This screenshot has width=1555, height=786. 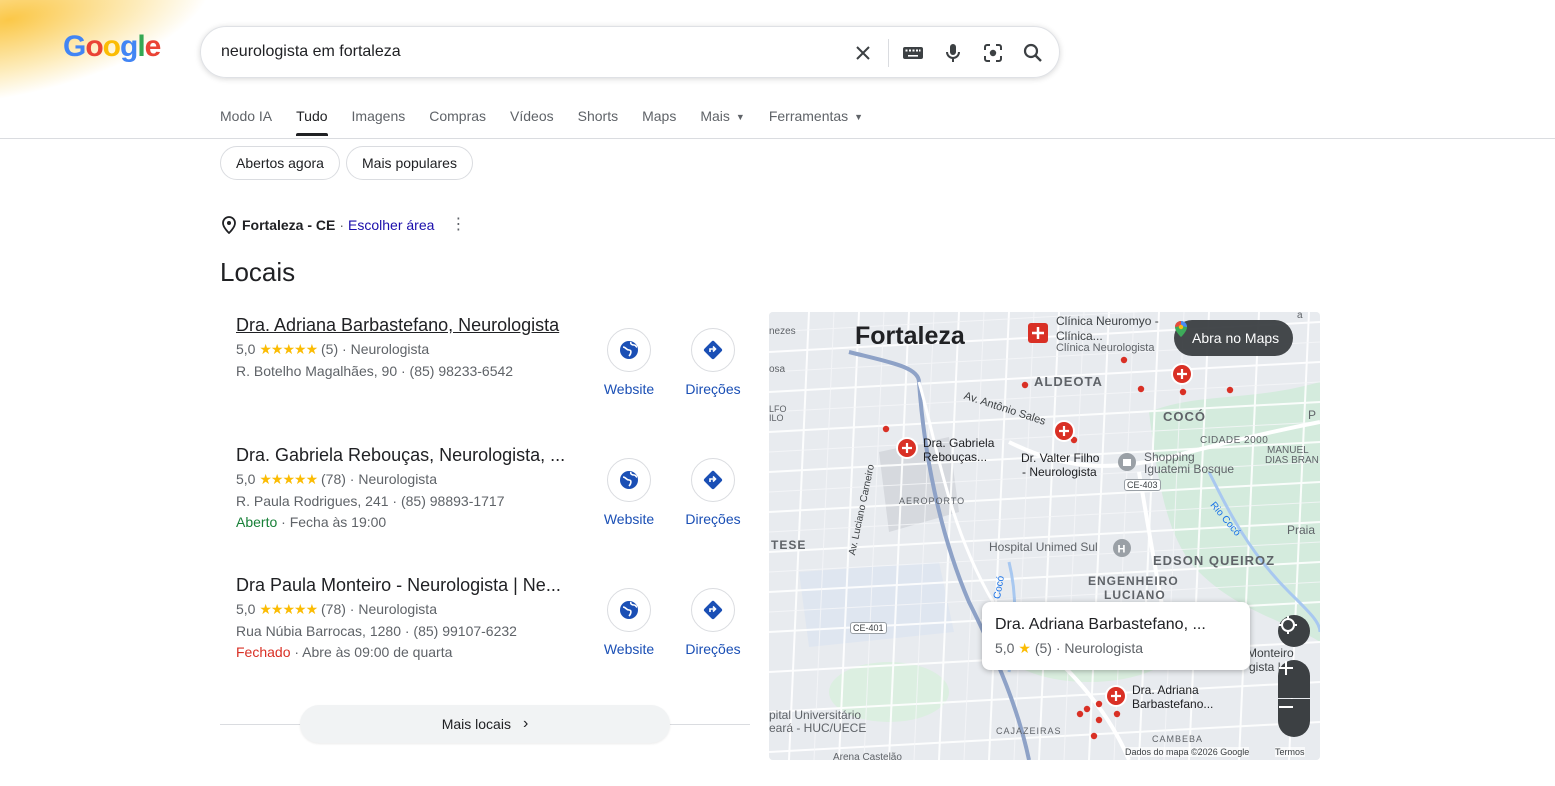 I want to click on tab-shorts: Shorts, so click(x=598, y=123).